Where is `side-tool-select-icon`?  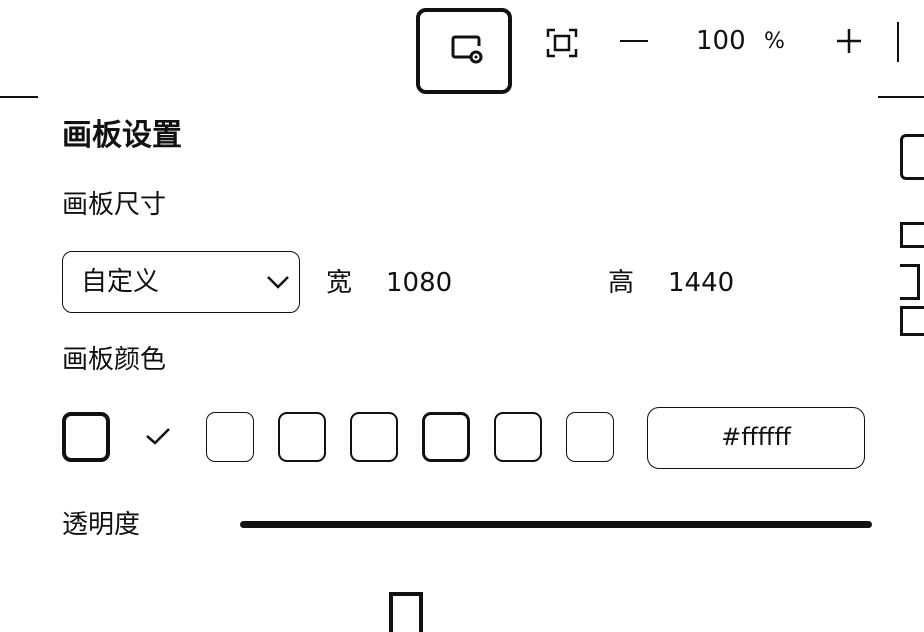
side-tool-select-icon is located at coordinates (912, 321).